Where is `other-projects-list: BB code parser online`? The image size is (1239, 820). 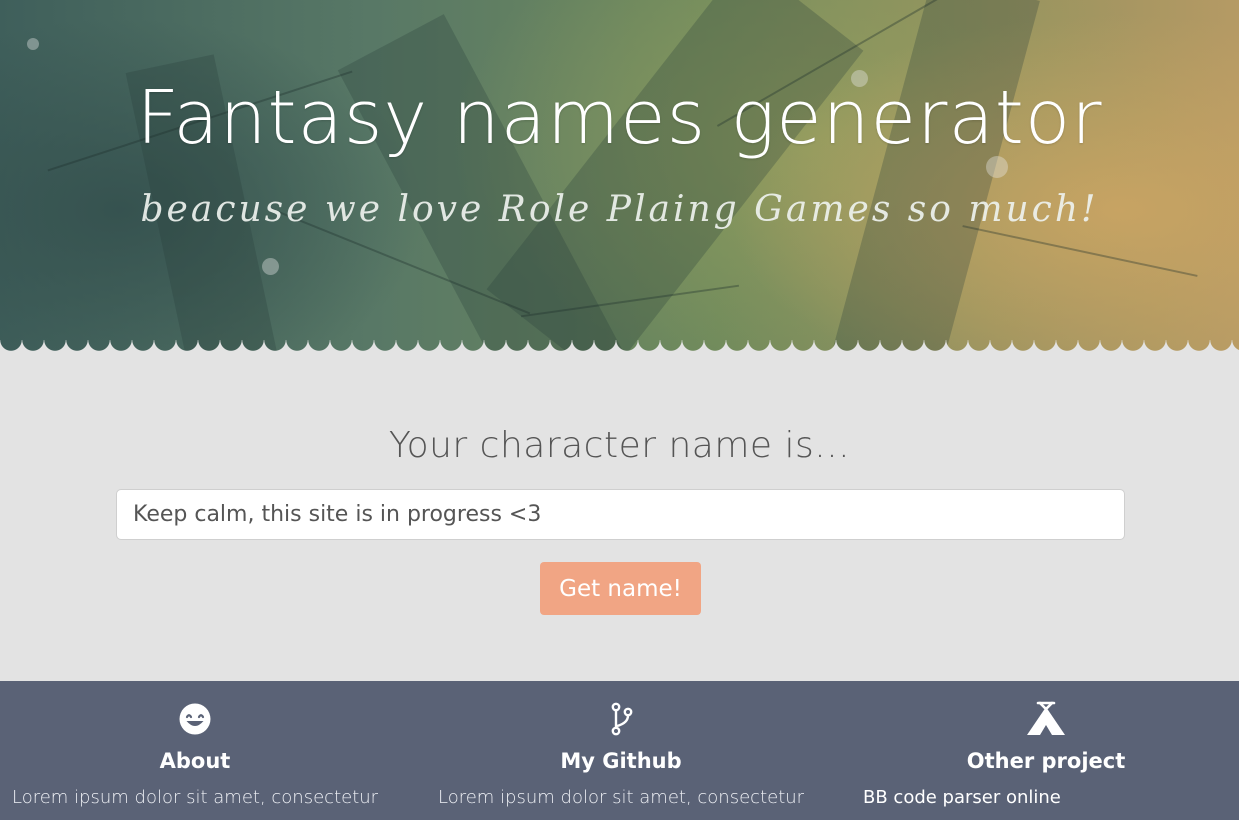 other-projects-list: BB code parser online is located at coordinates (962, 798).